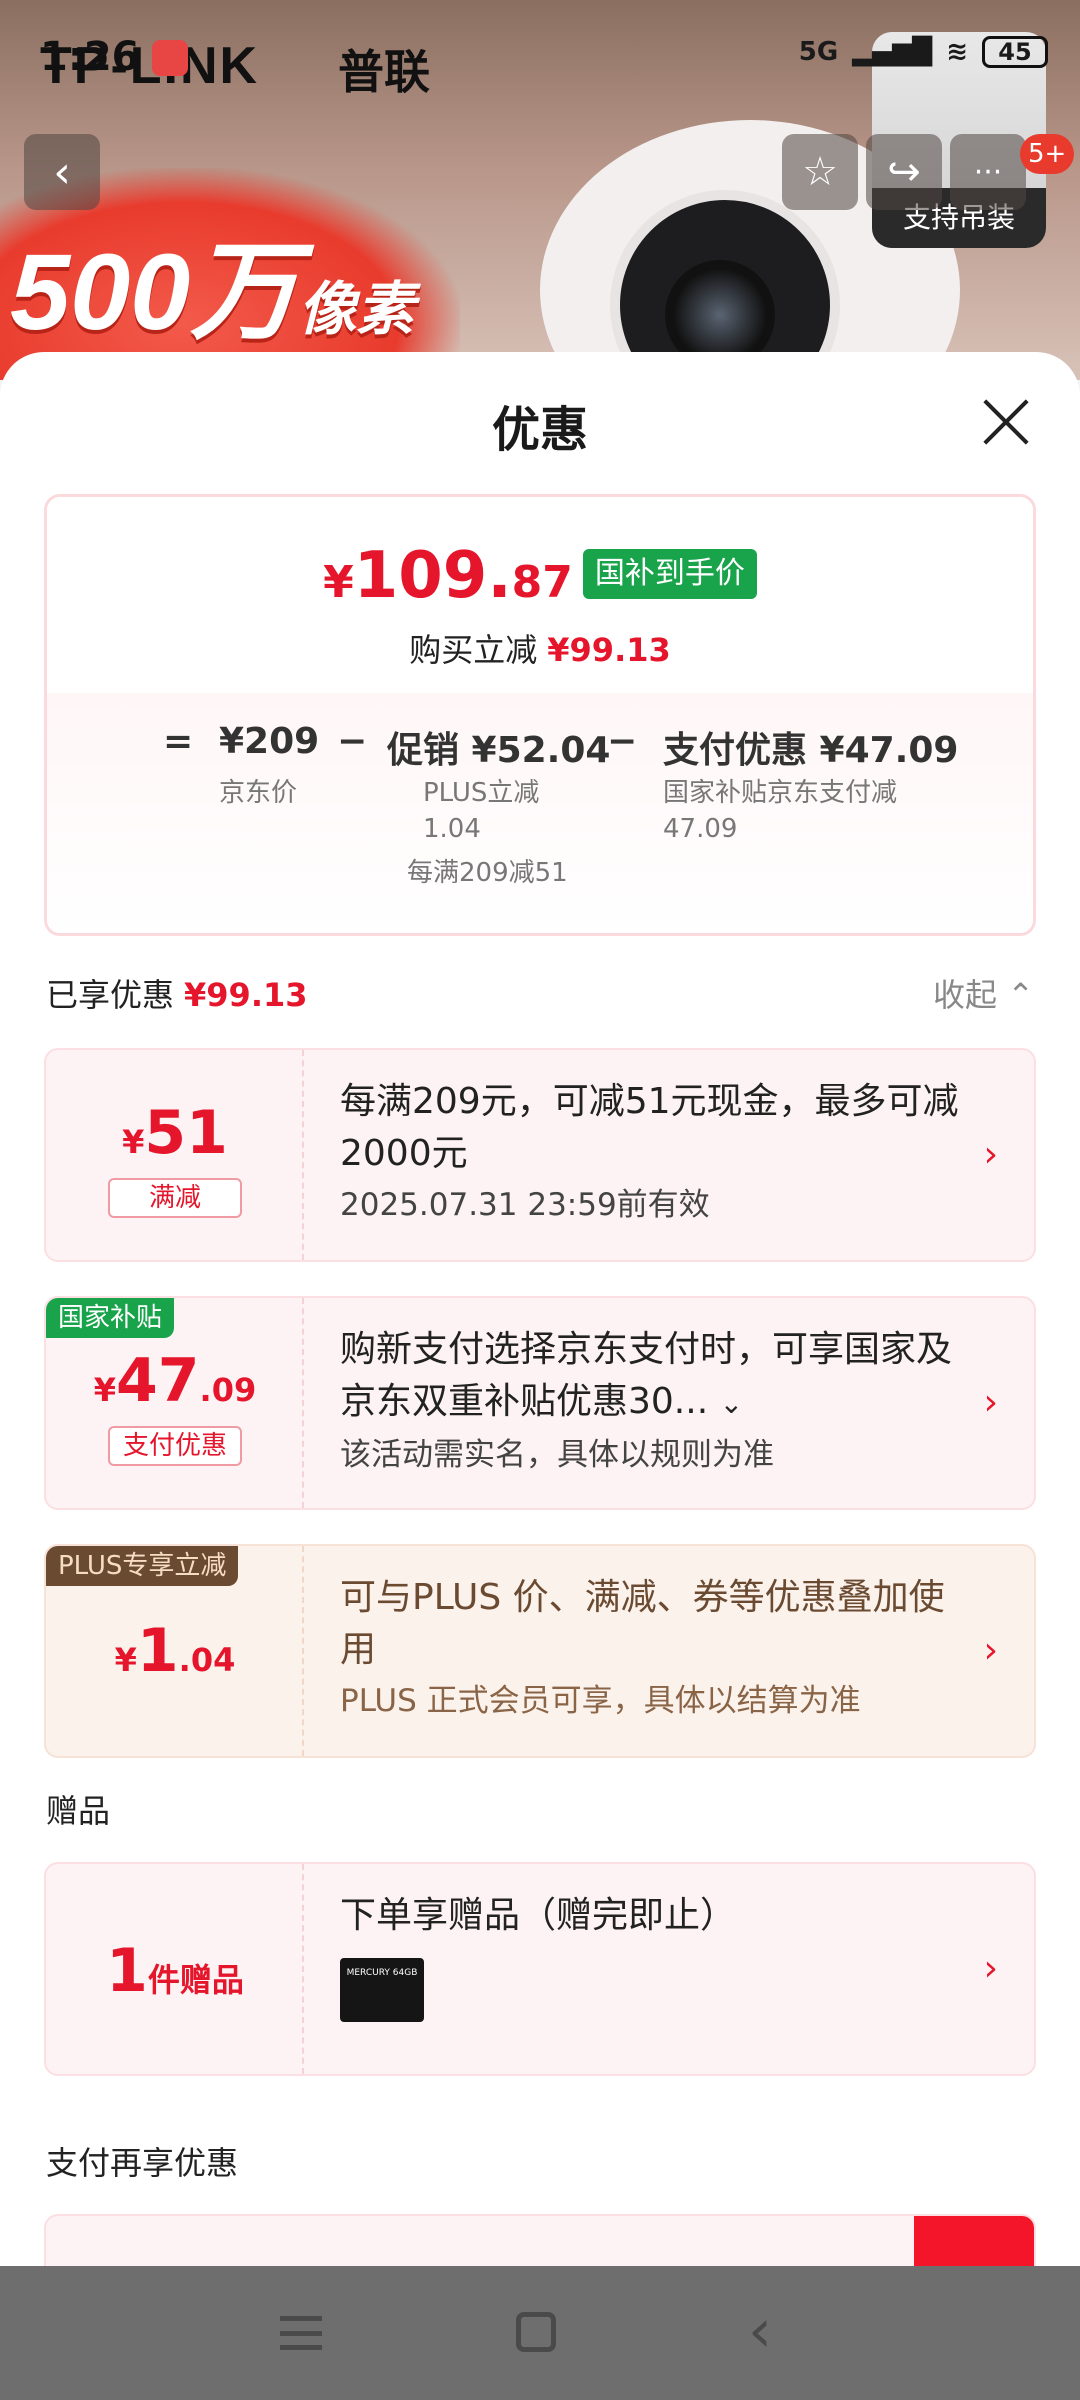 Image resolution: width=1080 pixels, height=2400 pixels. I want to click on coupon-amount: ¥47.09, so click(175, 1381).